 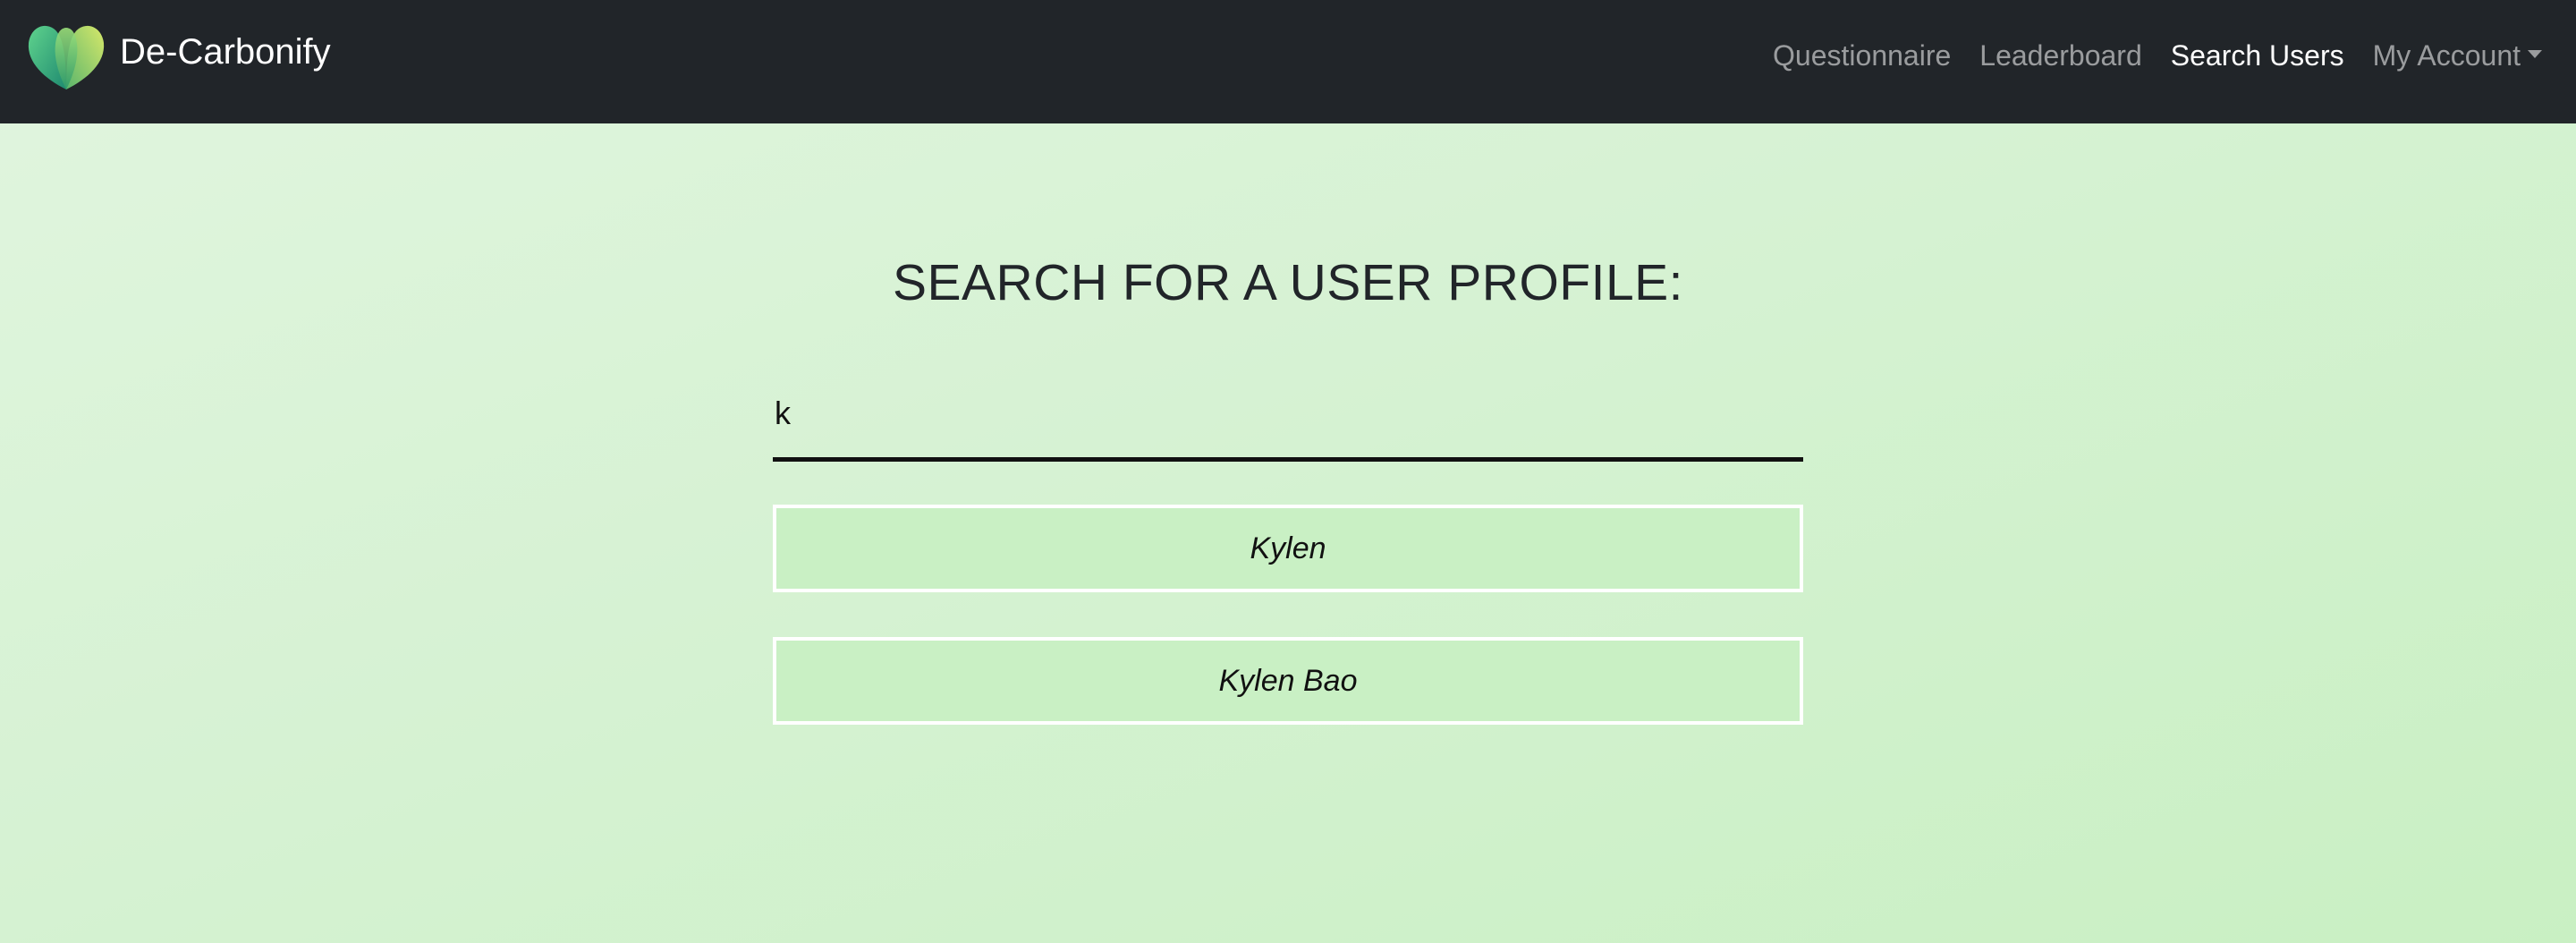 I want to click on page-title: SEARCH FOR A USER PROFILE:, so click(x=1288, y=282).